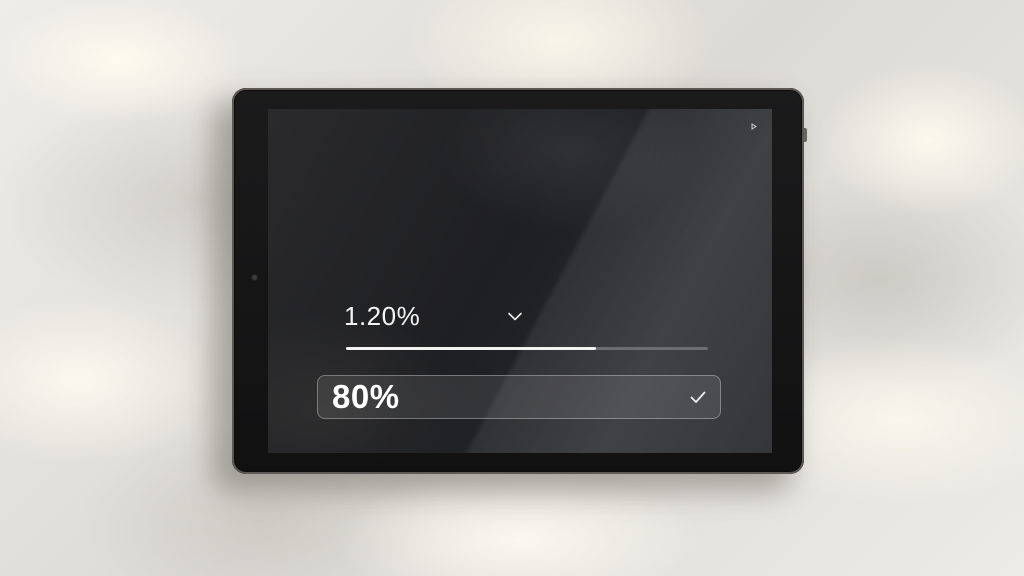  Describe the element at coordinates (366, 396) in the screenshot. I see `secondary-value: 80%` at that location.